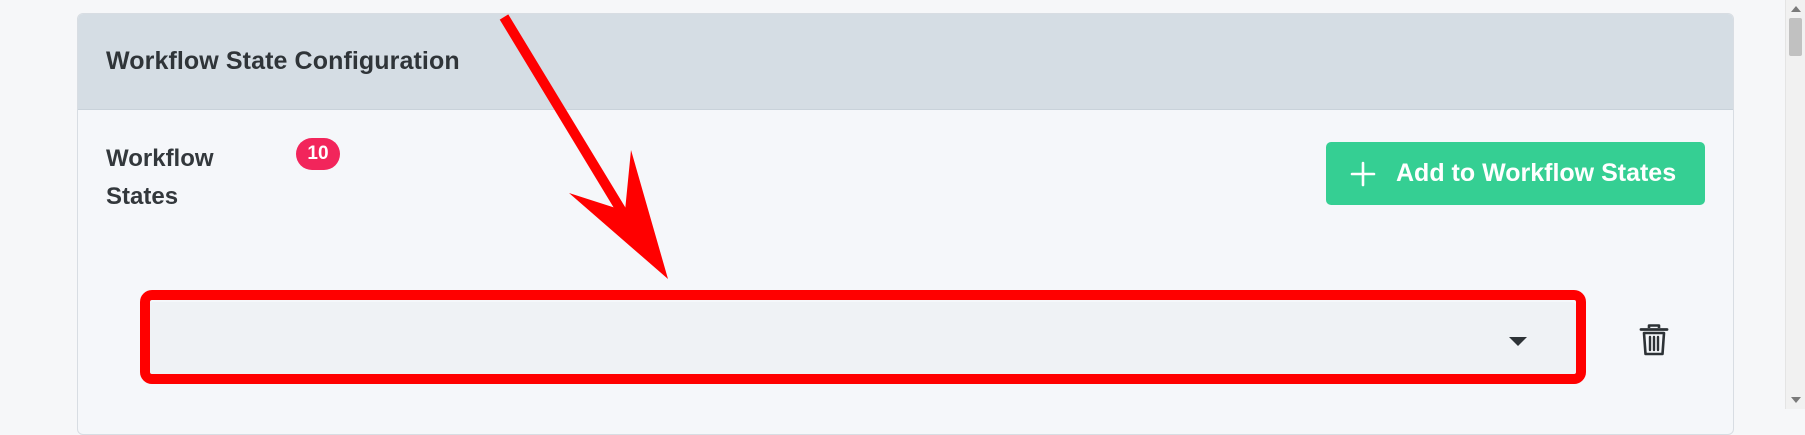  Describe the element at coordinates (1518, 341) in the screenshot. I see `chevron-down-icon` at that location.